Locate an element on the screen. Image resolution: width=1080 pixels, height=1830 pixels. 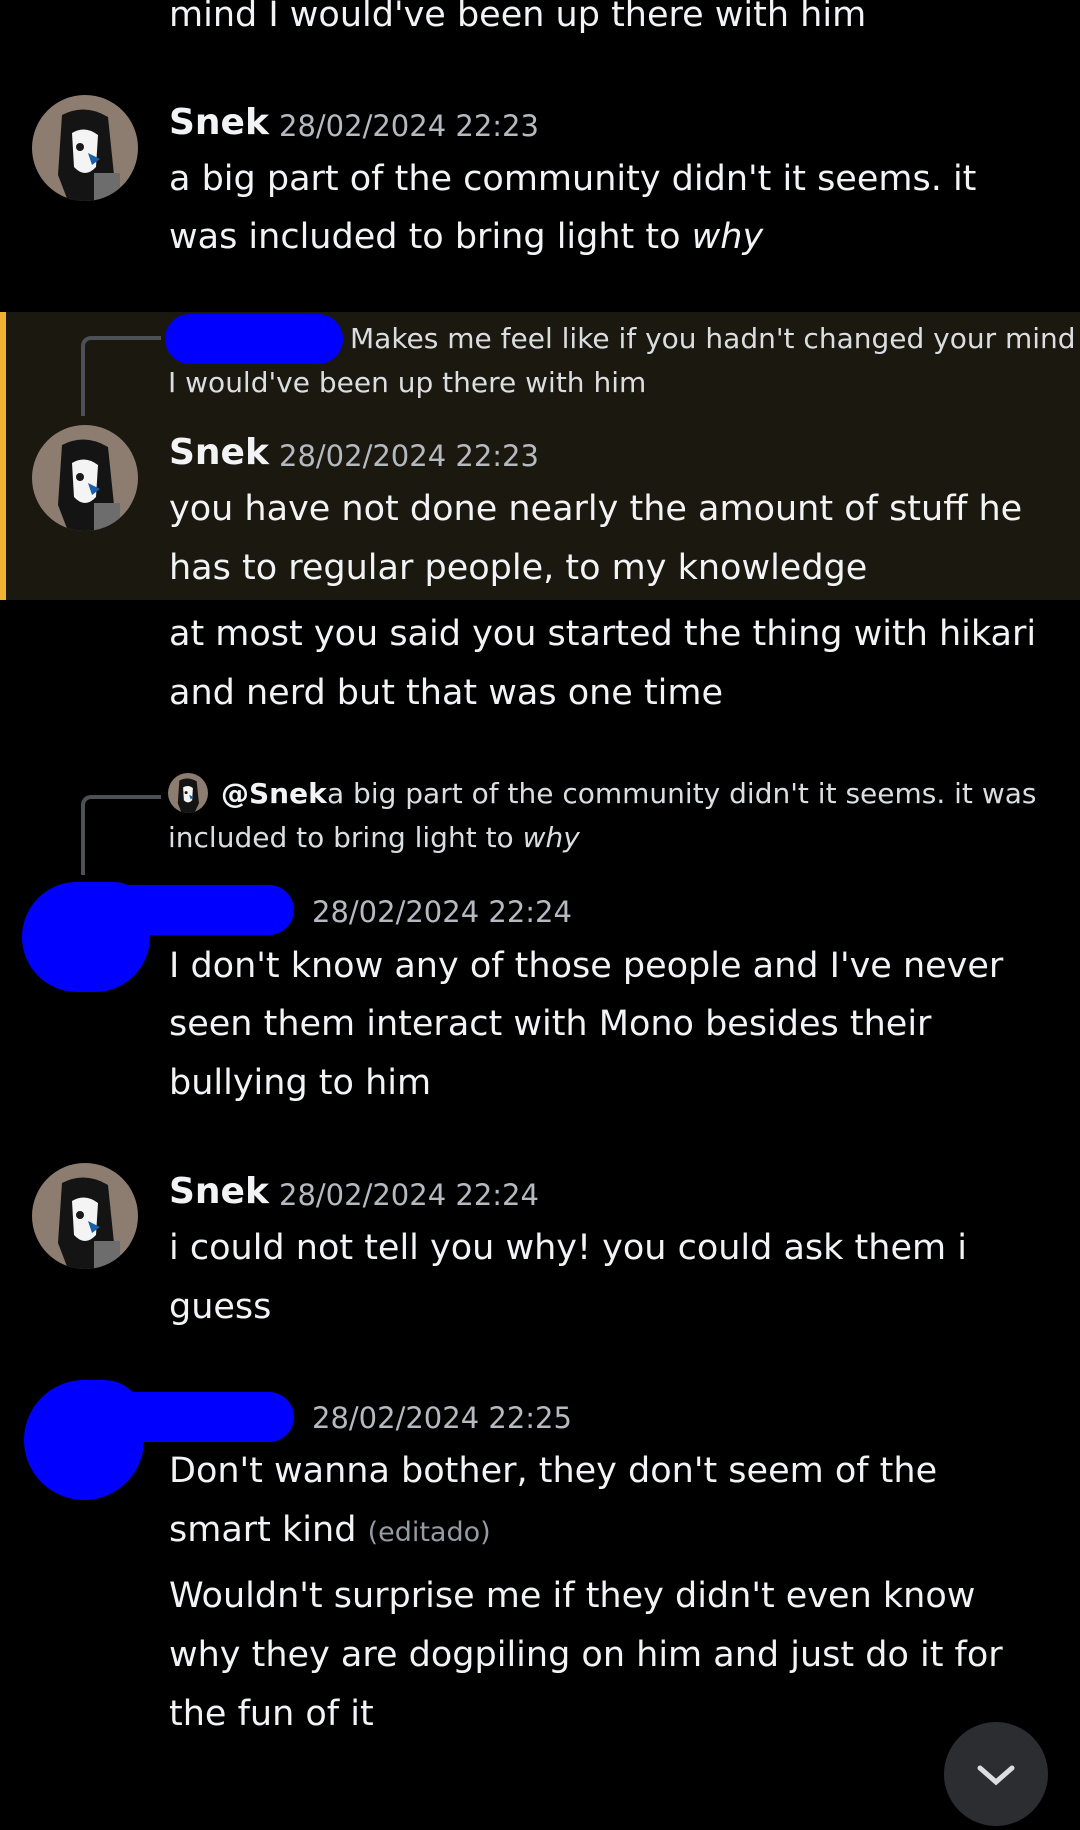
message-text: the fun of it is located at coordinates (271, 1714).